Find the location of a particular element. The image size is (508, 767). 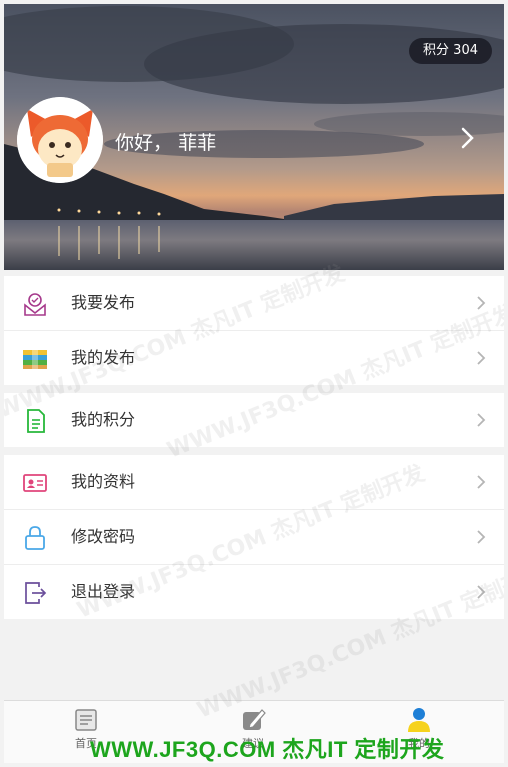

menu-item-label: 退出登录 is located at coordinates (103, 591).